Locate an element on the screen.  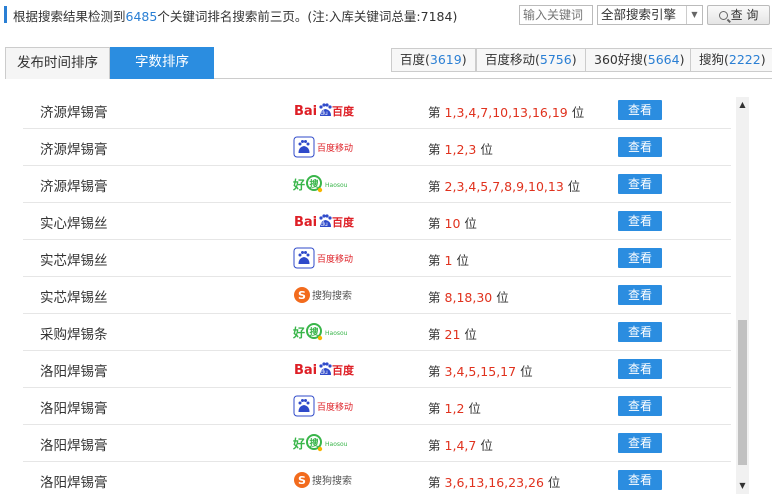
engine-tab-sogou: 搜狗(2222) is located at coordinates (731, 60).